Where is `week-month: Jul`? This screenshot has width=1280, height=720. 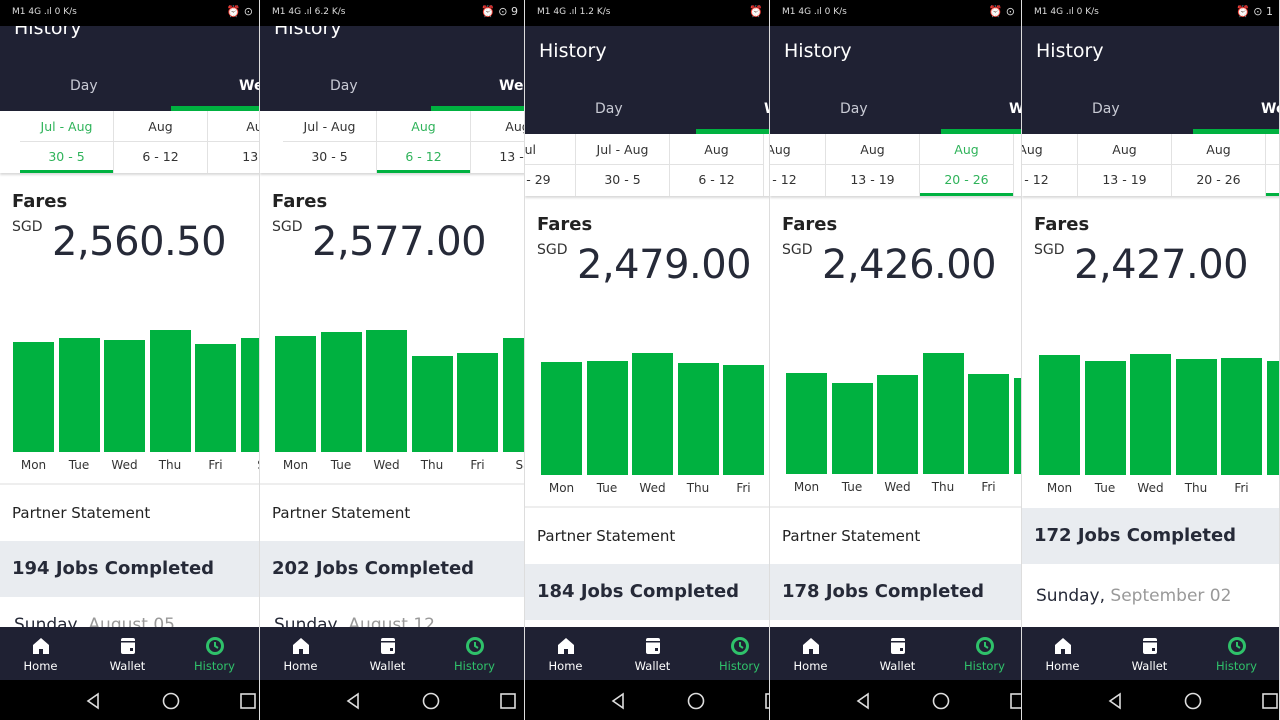 week-month: Jul is located at coordinates (550, 149).